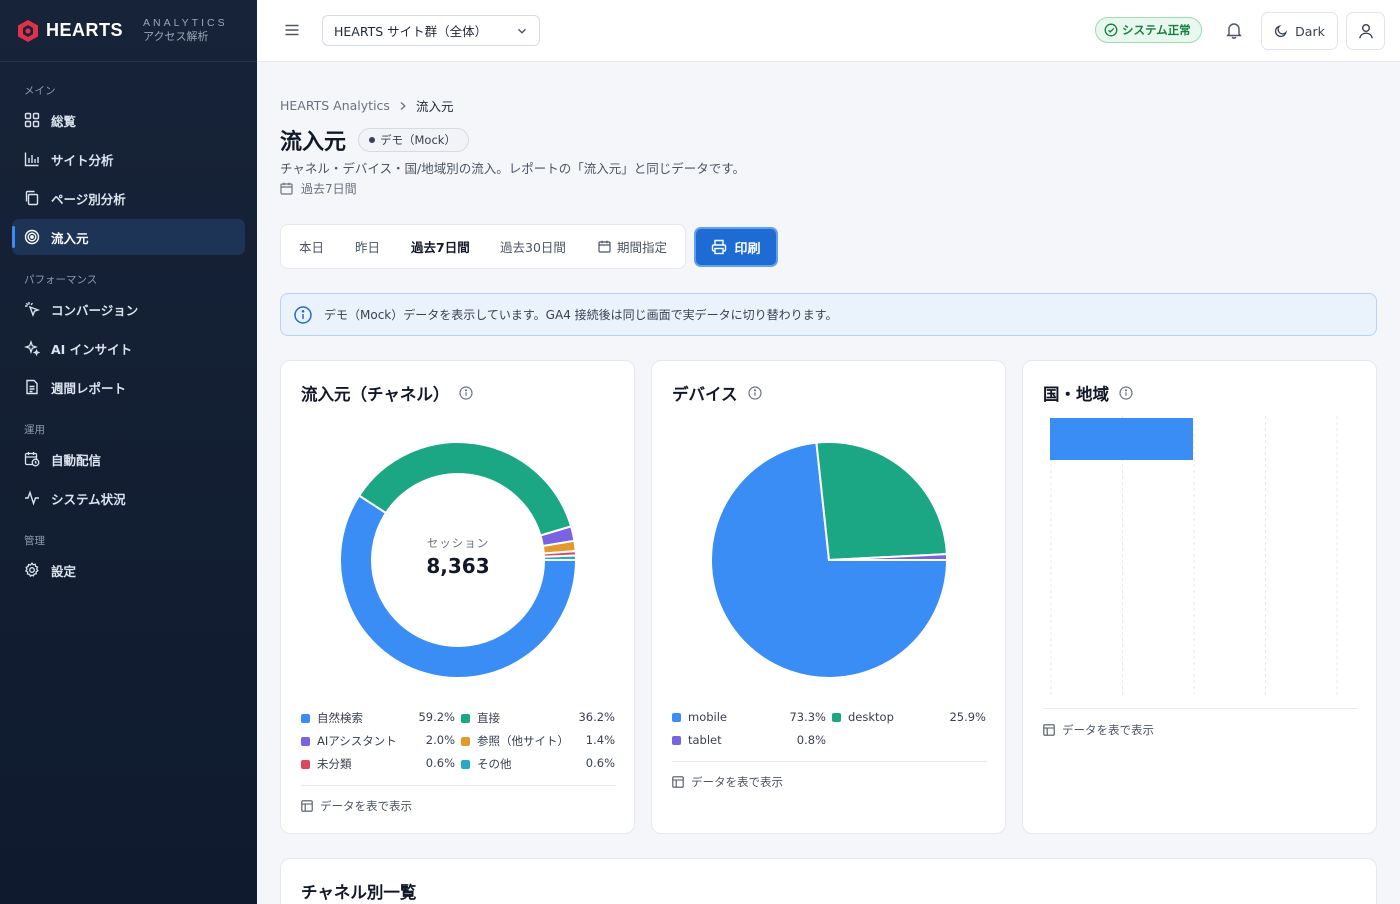 This screenshot has height=904, width=1400. What do you see at coordinates (32, 348) in the screenshot?
I see `sparkles-icon` at bounding box center [32, 348].